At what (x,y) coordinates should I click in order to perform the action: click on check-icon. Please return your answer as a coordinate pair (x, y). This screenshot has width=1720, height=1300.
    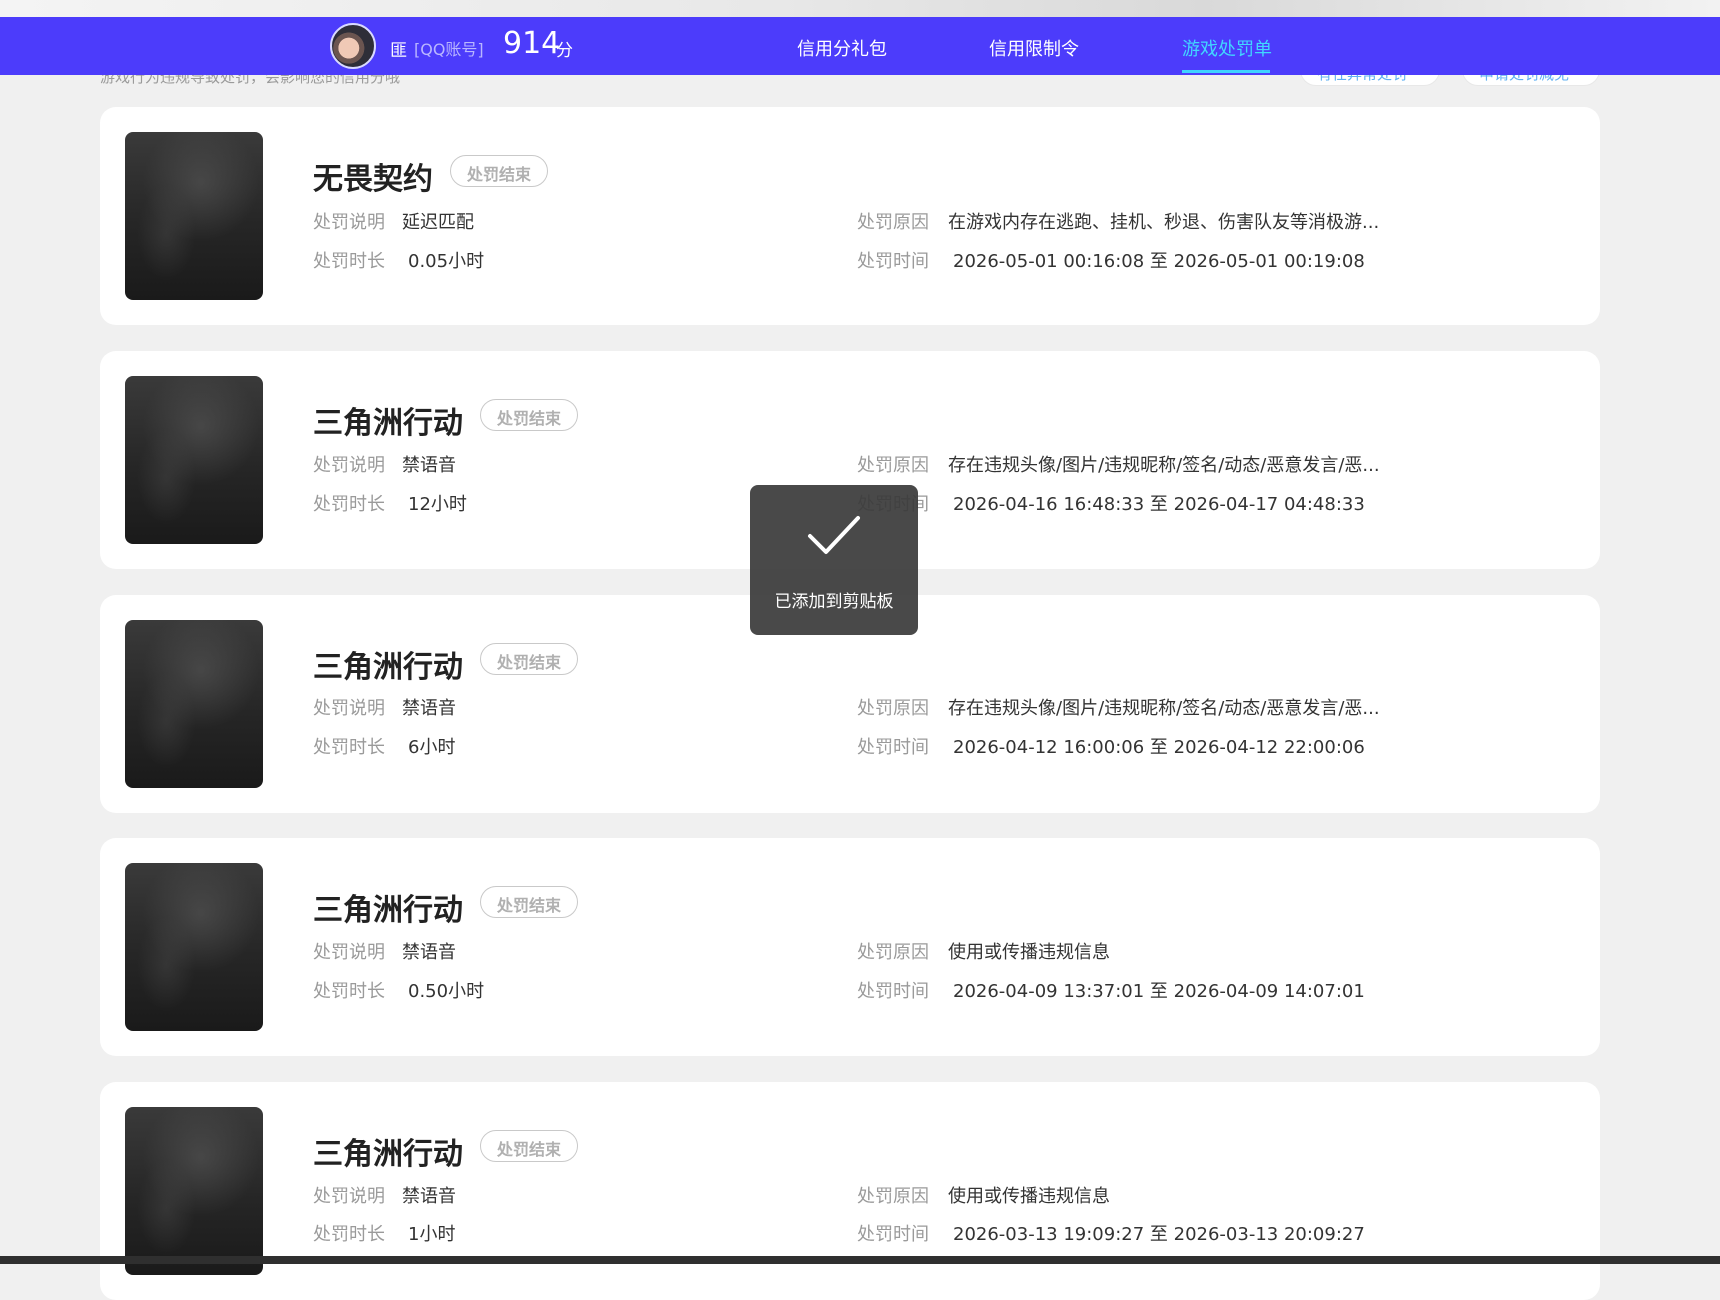
    Looking at the image, I should click on (834, 535).